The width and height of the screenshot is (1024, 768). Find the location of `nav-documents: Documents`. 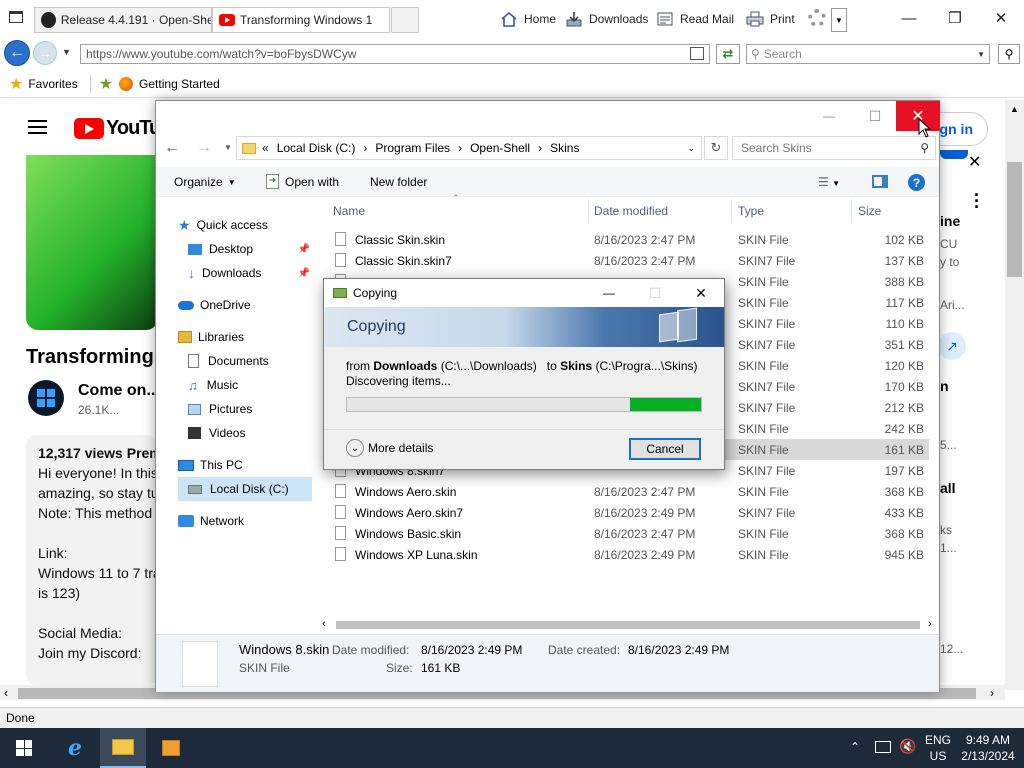

nav-documents: Documents is located at coordinates (228, 361).